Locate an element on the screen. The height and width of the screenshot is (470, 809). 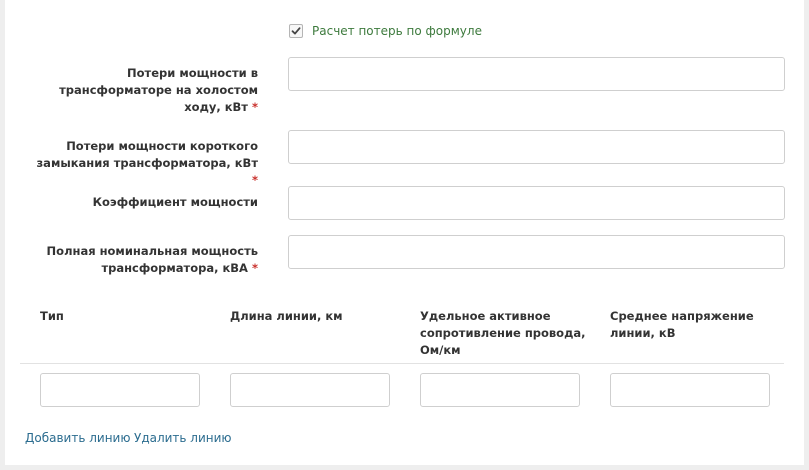
column-header-voltage: Среднее напряжение линии, кВ is located at coordinates (682, 324).